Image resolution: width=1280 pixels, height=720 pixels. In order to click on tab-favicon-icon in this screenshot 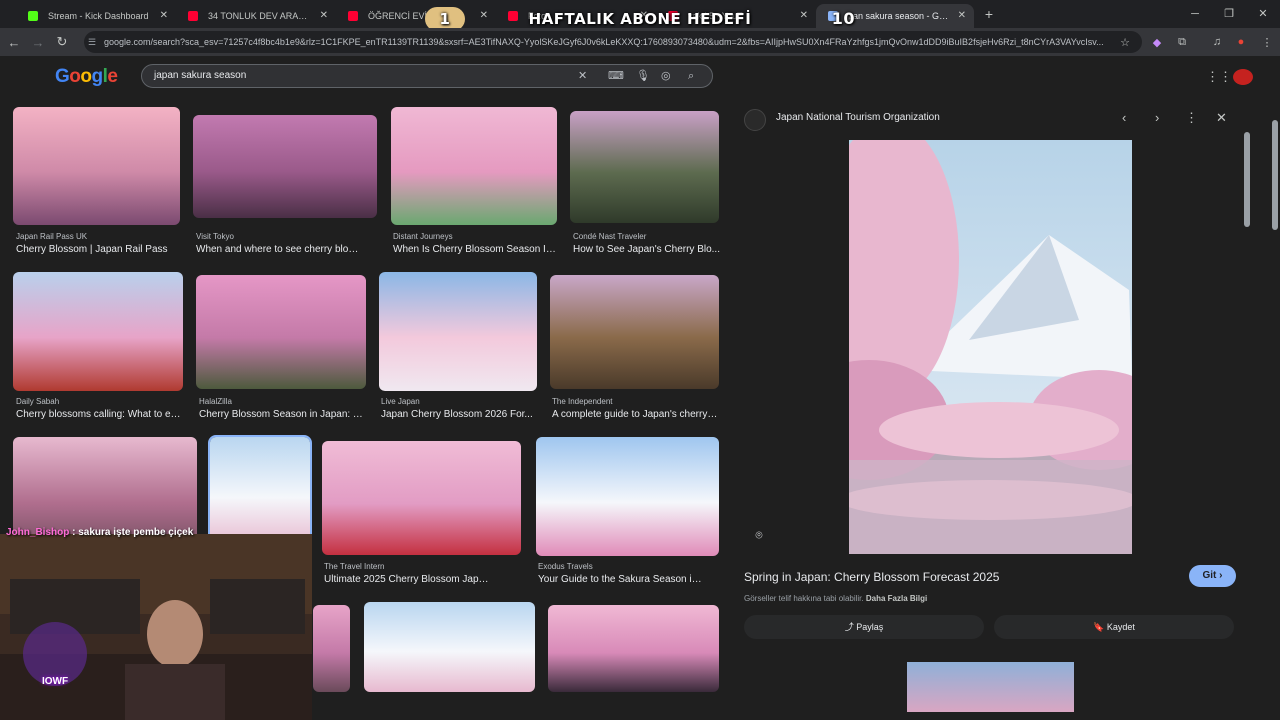, I will do `click(193, 16)`.